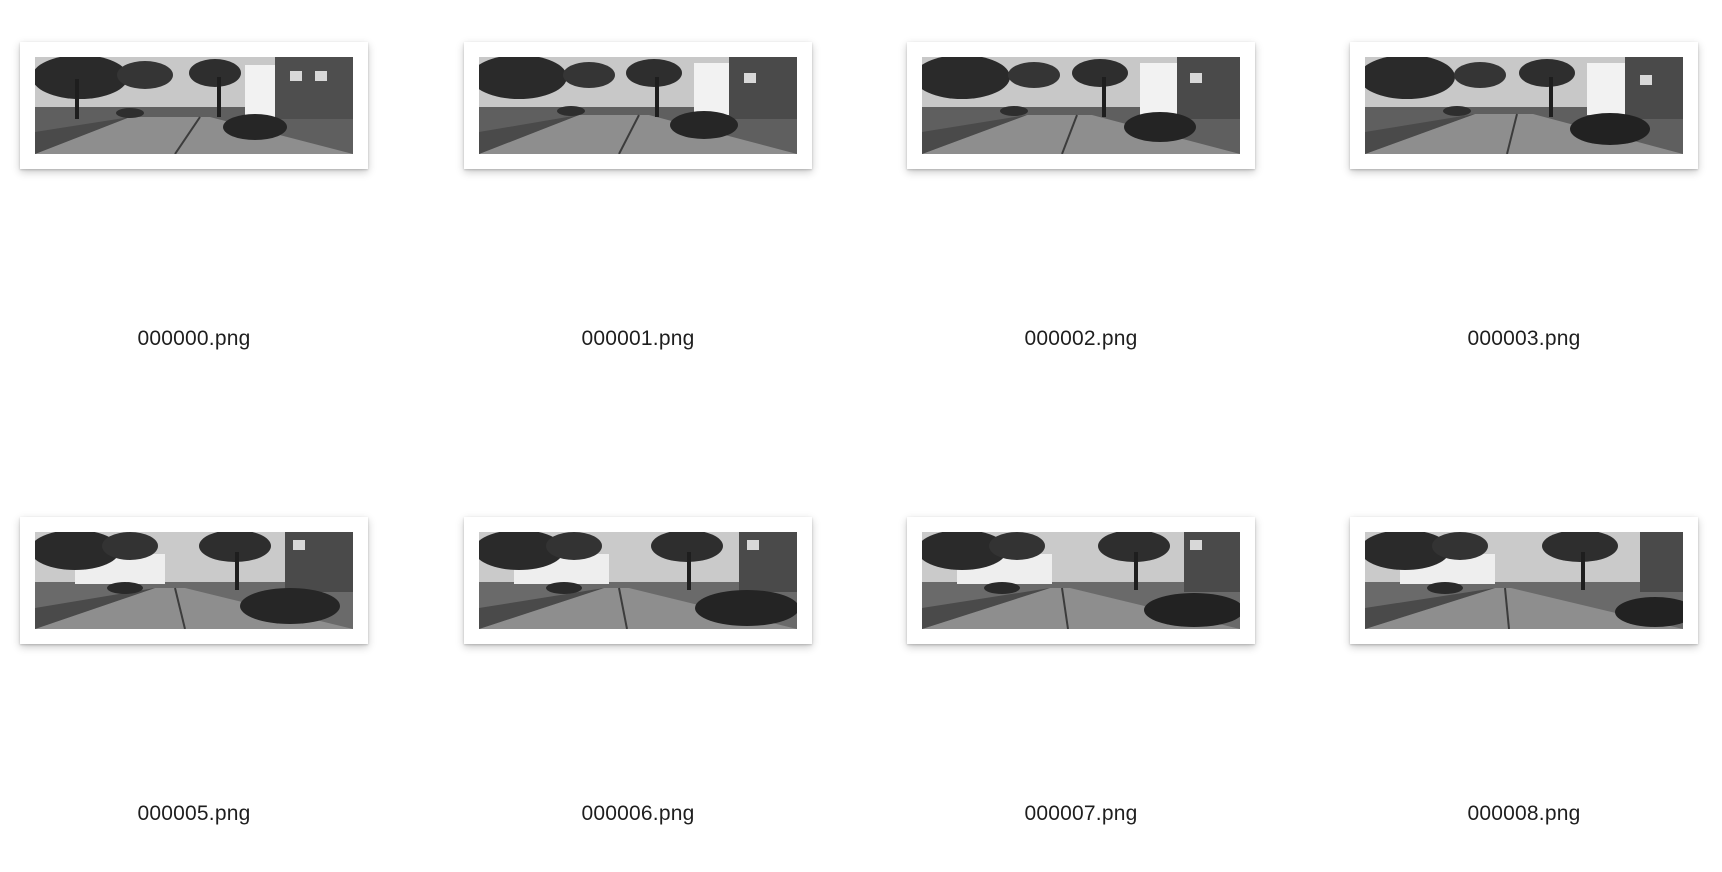 This screenshot has height=872, width=1722. Describe the element at coordinates (1081, 339) in the screenshot. I see `file-name: 000002.png` at that location.